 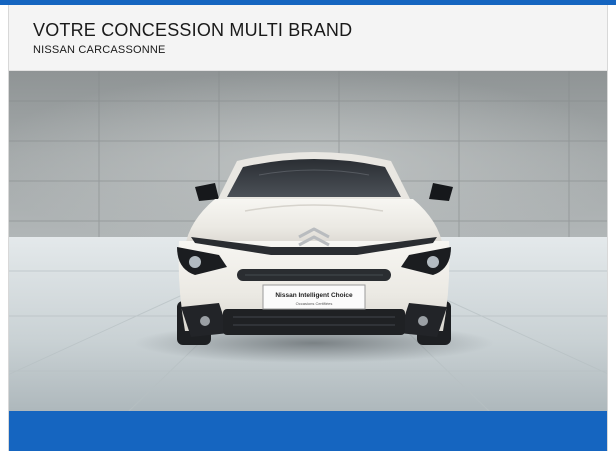 What do you see at coordinates (99, 50) in the screenshot?
I see `dealer-subtitle: NISSAN CARCASSONNE` at bounding box center [99, 50].